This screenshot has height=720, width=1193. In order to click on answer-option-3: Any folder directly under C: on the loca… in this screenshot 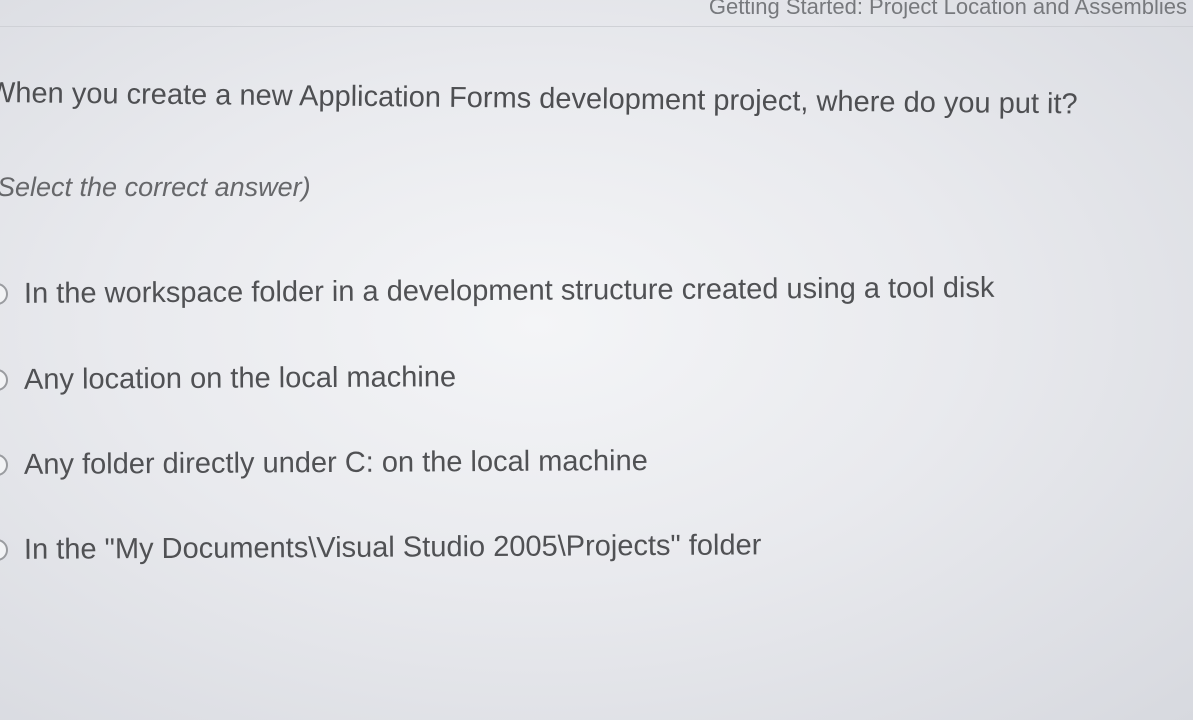, I will do `click(324, 463)`.